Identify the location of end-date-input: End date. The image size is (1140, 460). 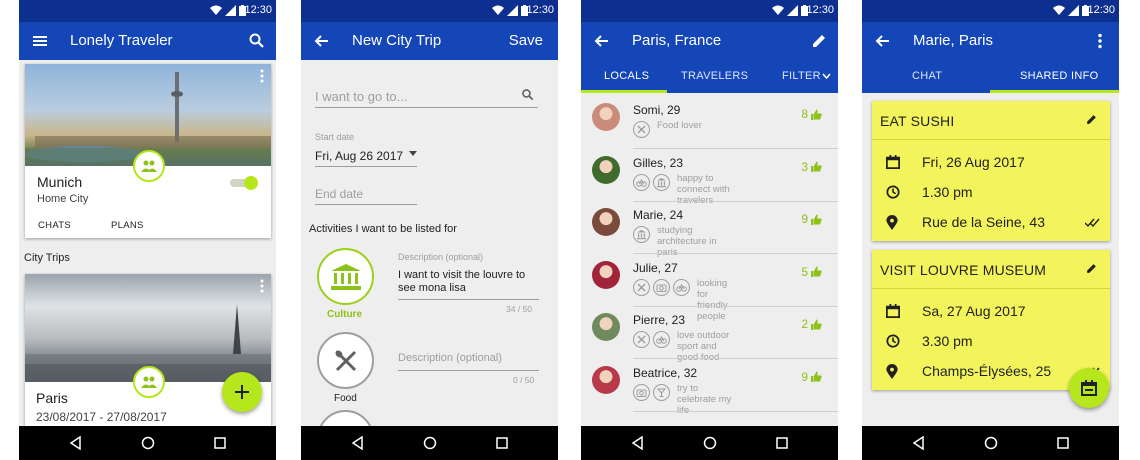
(339, 194).